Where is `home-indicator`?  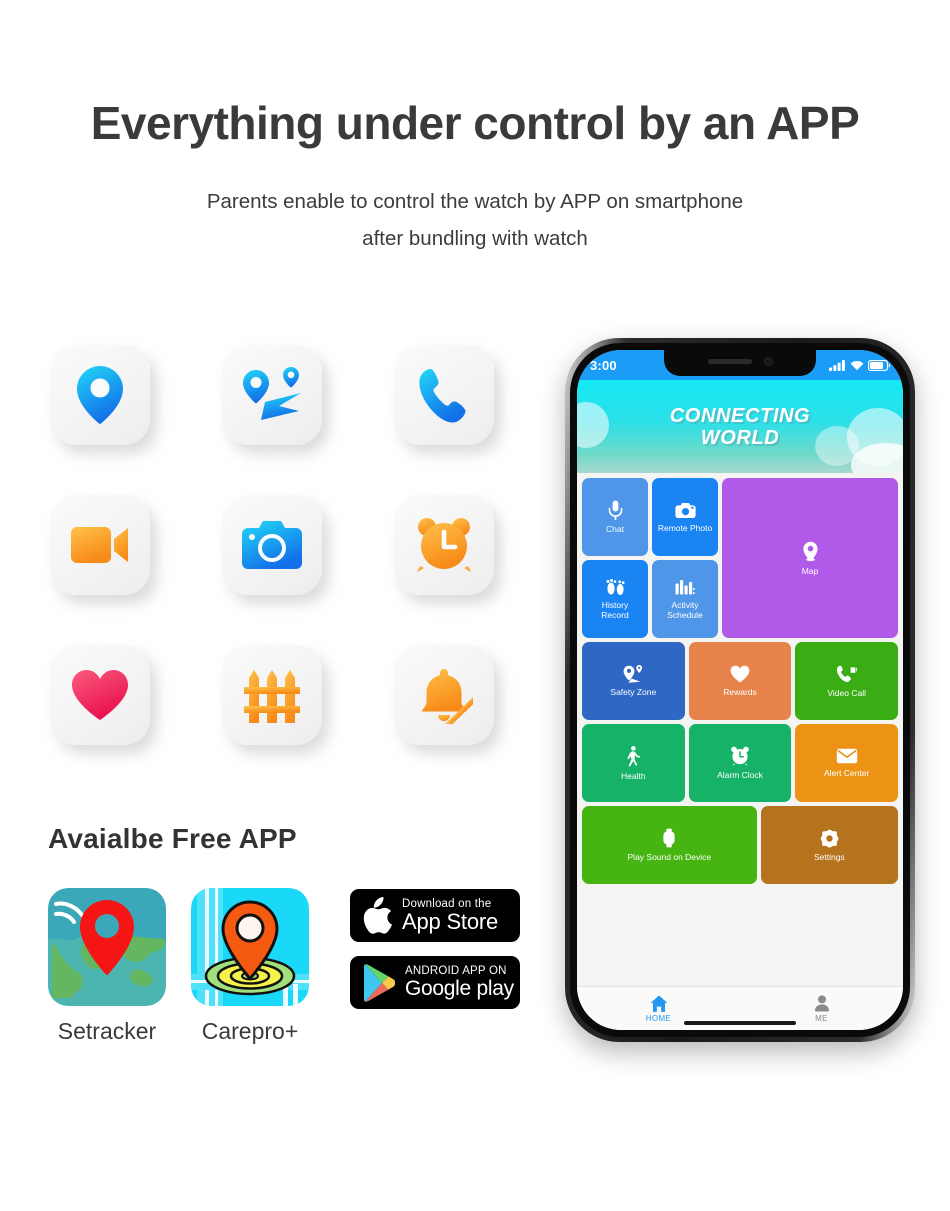 home-indicator is located at coordinates (740, 1023).